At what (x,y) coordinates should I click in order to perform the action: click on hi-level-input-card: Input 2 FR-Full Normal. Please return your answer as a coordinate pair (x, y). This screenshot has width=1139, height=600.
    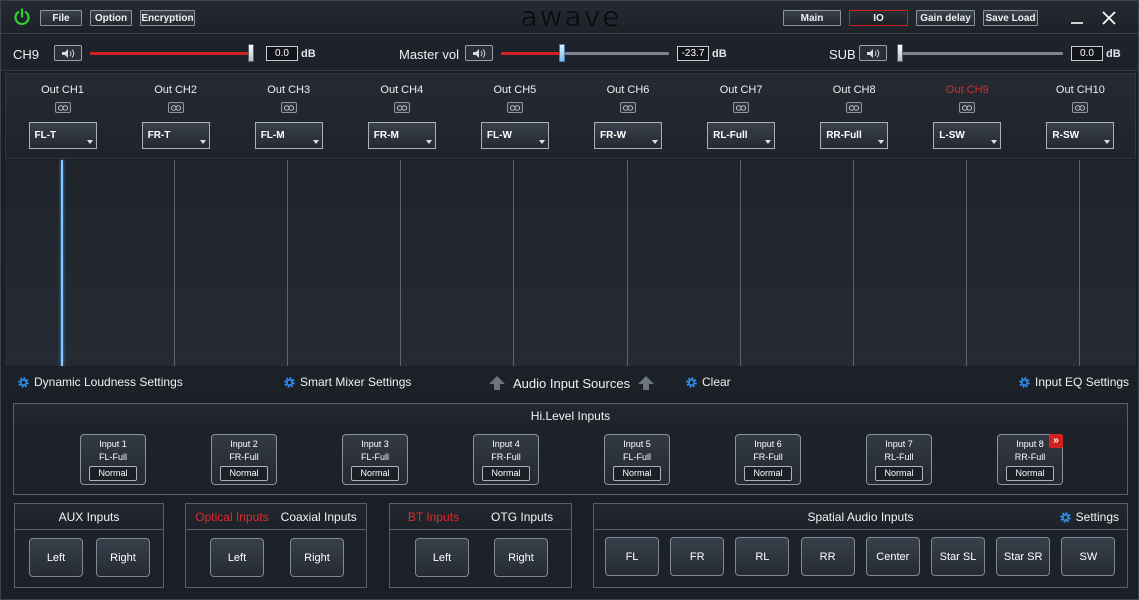
    Looking at the image, I should click on (244, 459).